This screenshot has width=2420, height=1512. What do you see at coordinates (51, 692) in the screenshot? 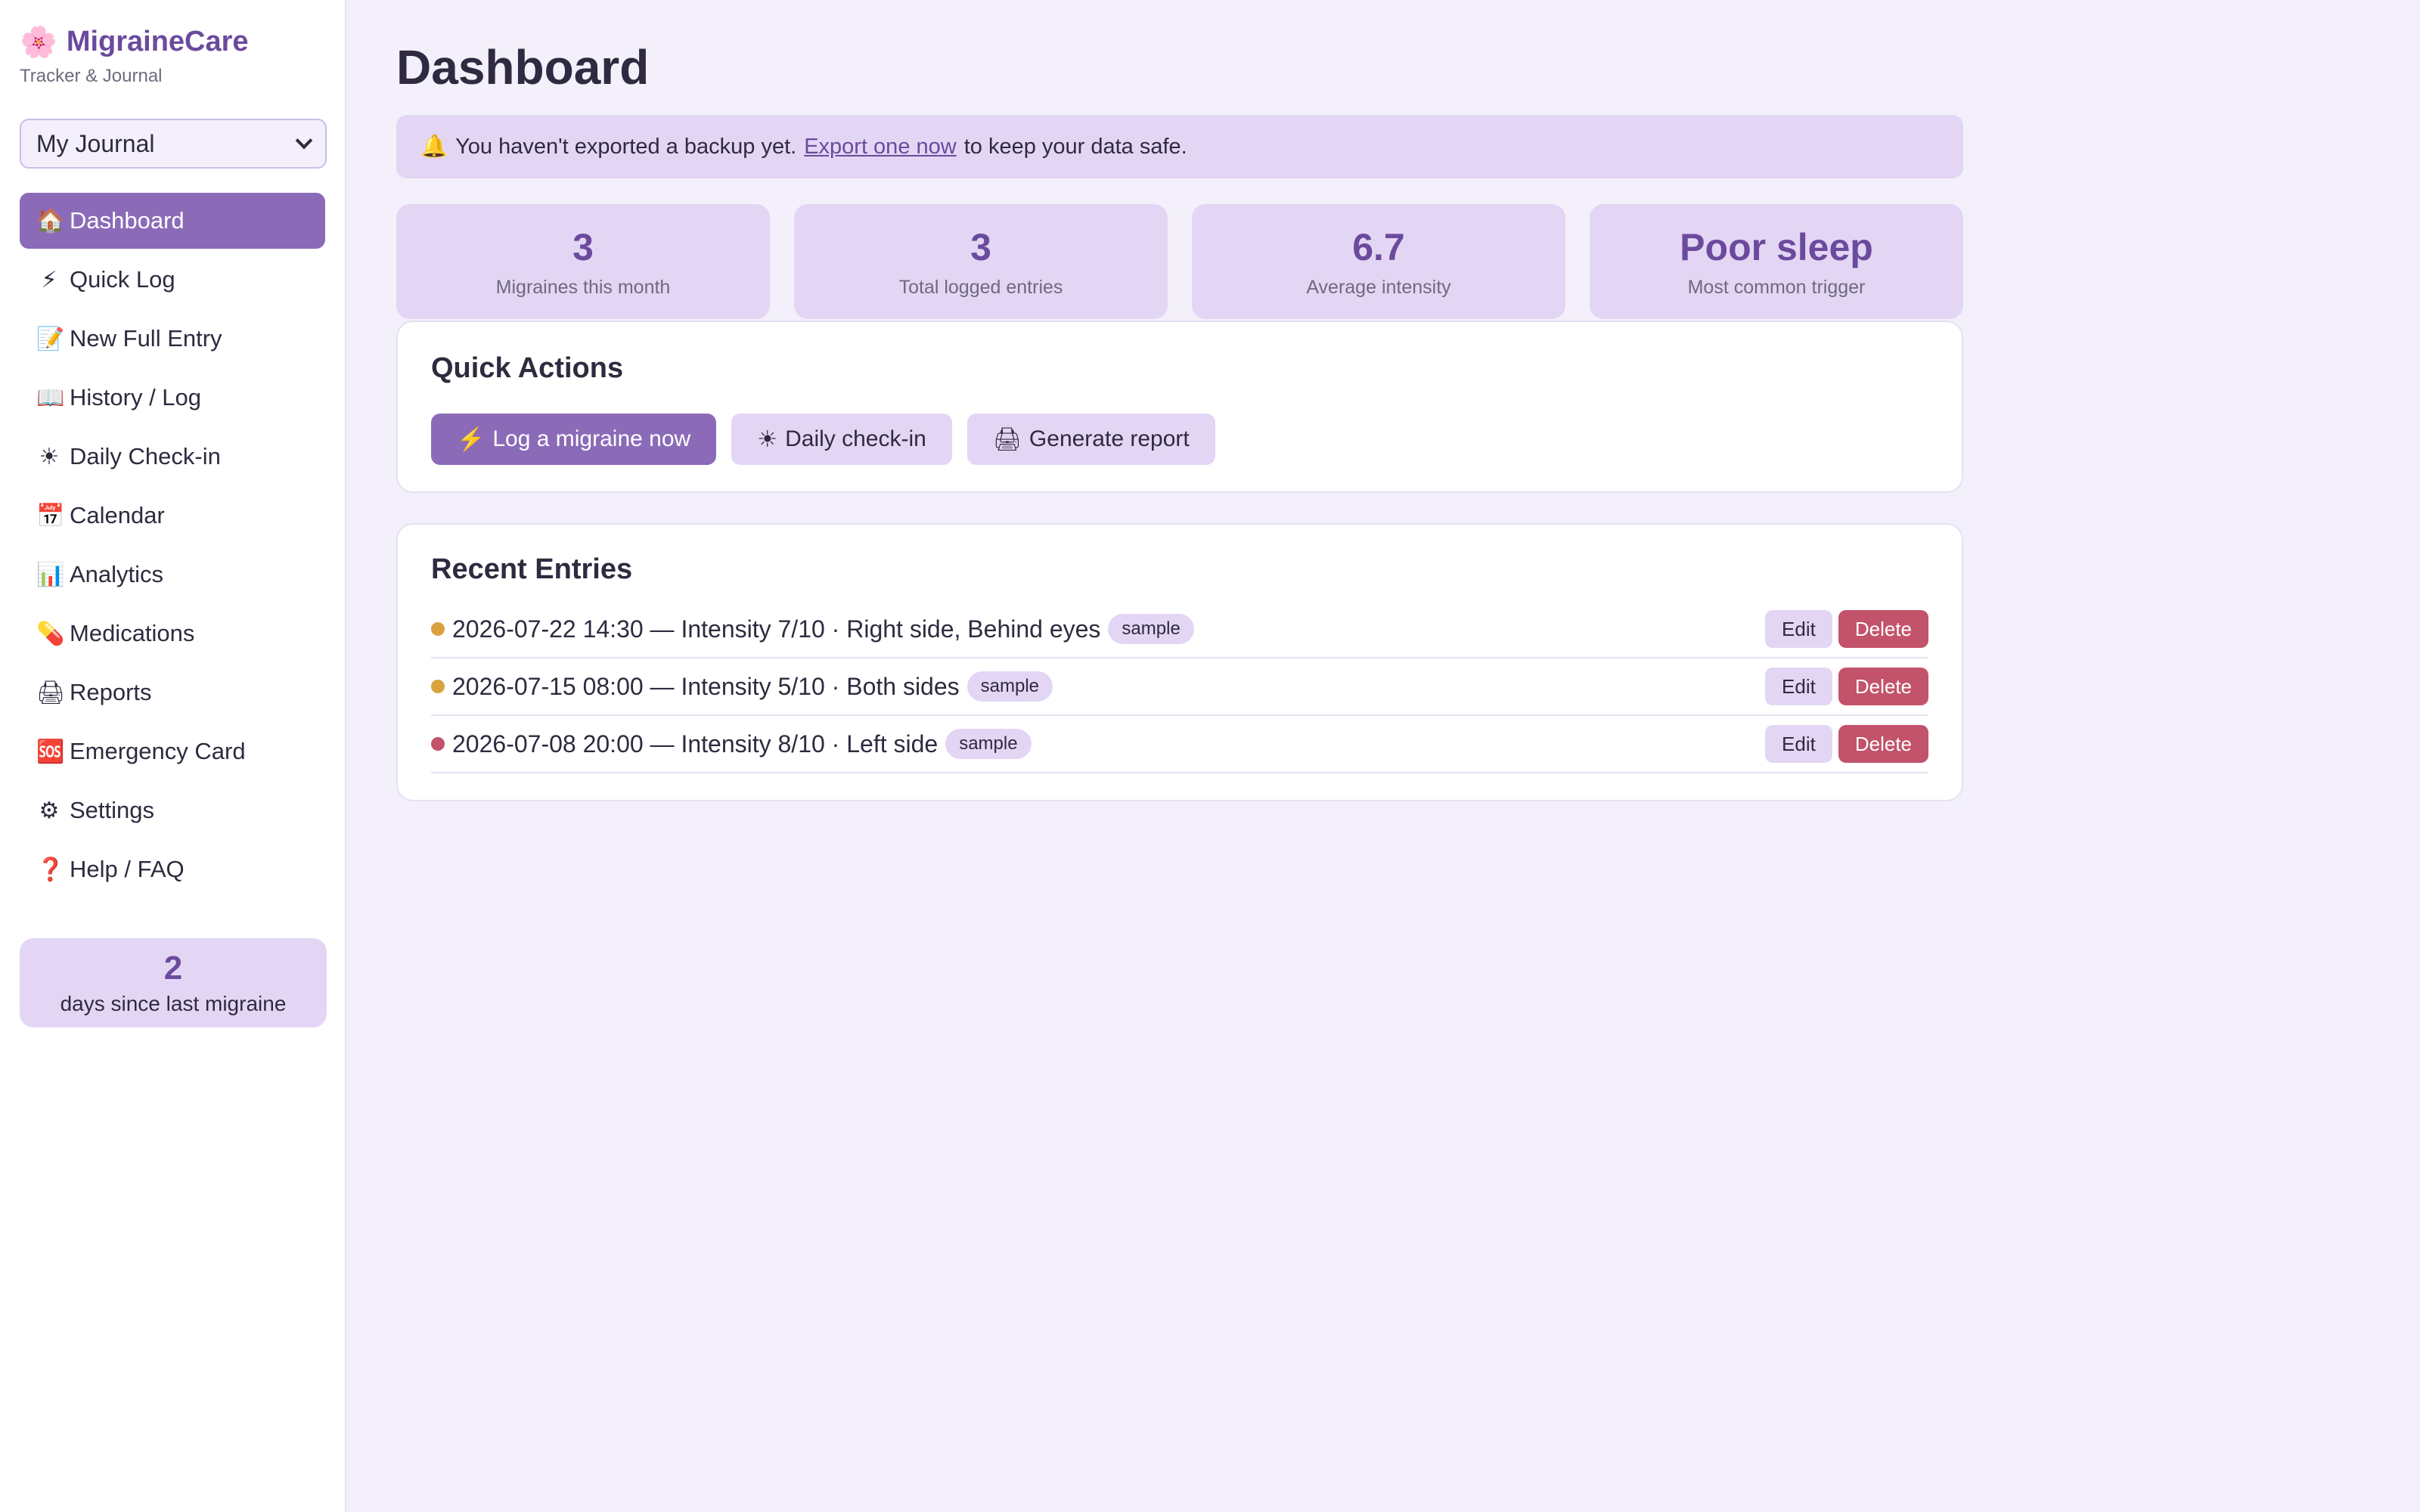
I see `reports-icon: 🖨` at bounding box center [51, 692].